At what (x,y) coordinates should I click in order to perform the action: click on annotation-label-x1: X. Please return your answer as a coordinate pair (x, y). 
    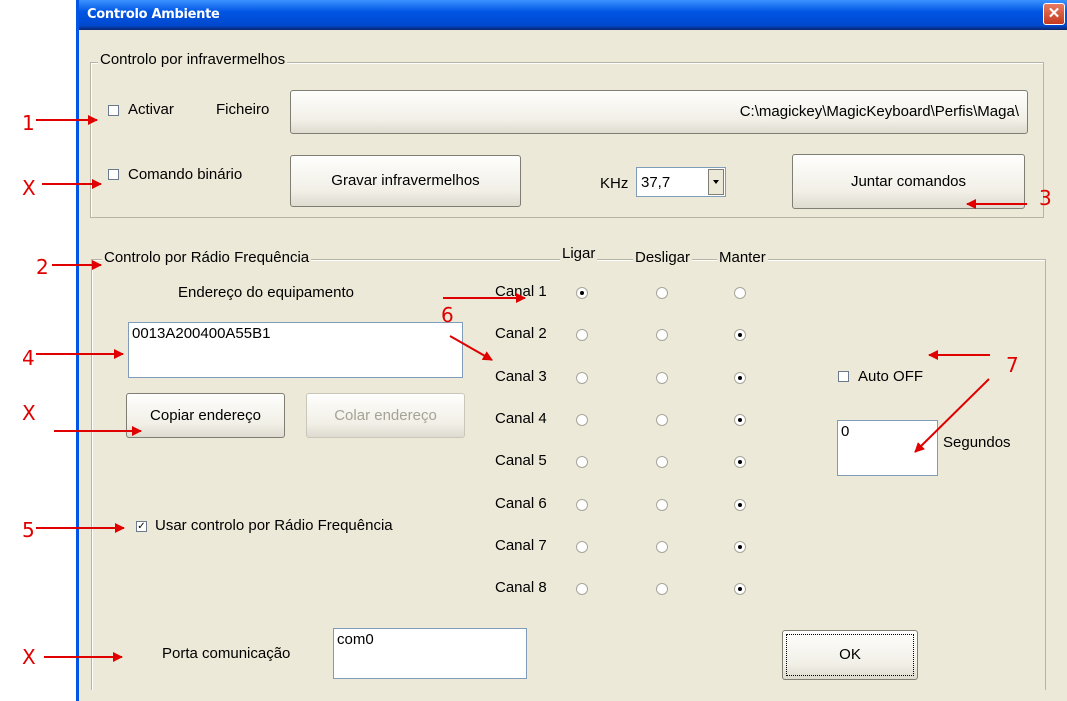
    Looking at the image, I should click on (29, 188).